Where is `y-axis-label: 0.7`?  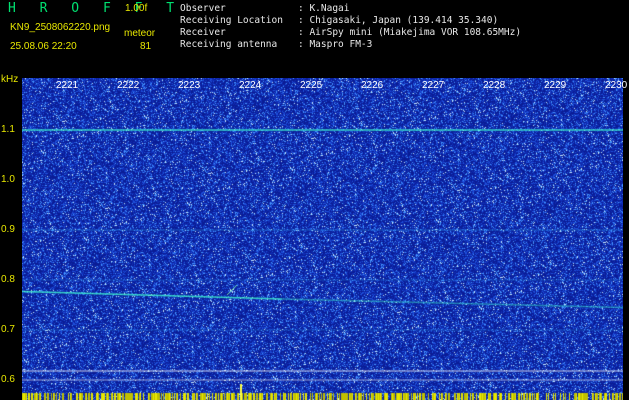 y-axis-label: 0.7 is located at coordinates (8, 329).